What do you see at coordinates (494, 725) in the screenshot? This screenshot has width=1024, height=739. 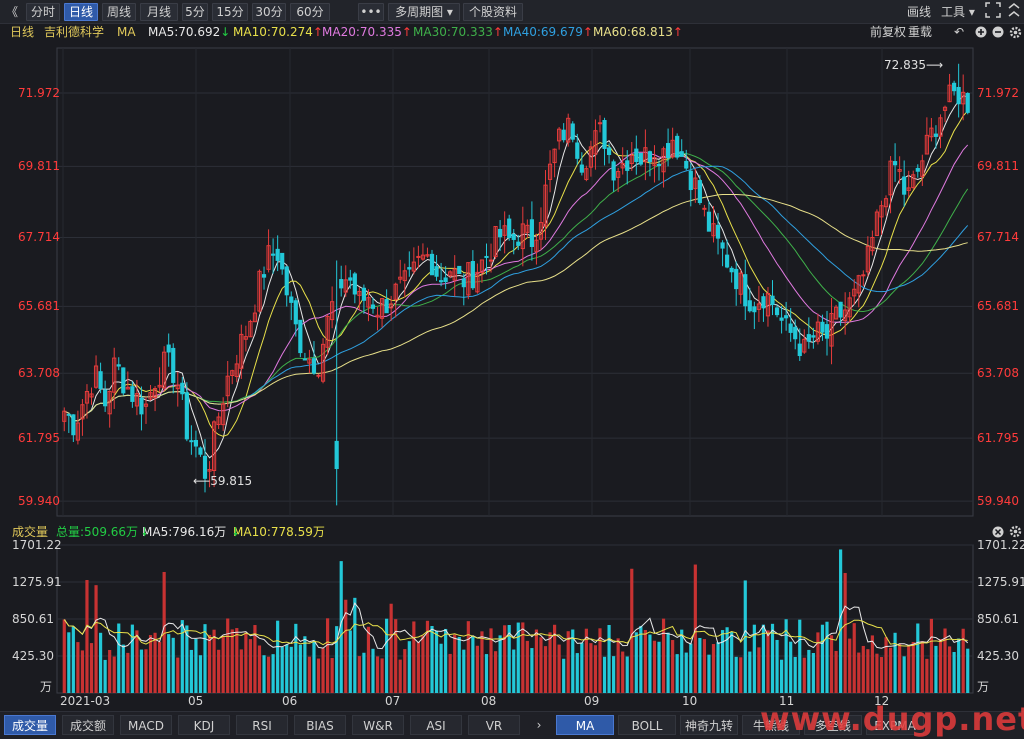 I see `tab-8: VR` at bounding box center [494, 725].